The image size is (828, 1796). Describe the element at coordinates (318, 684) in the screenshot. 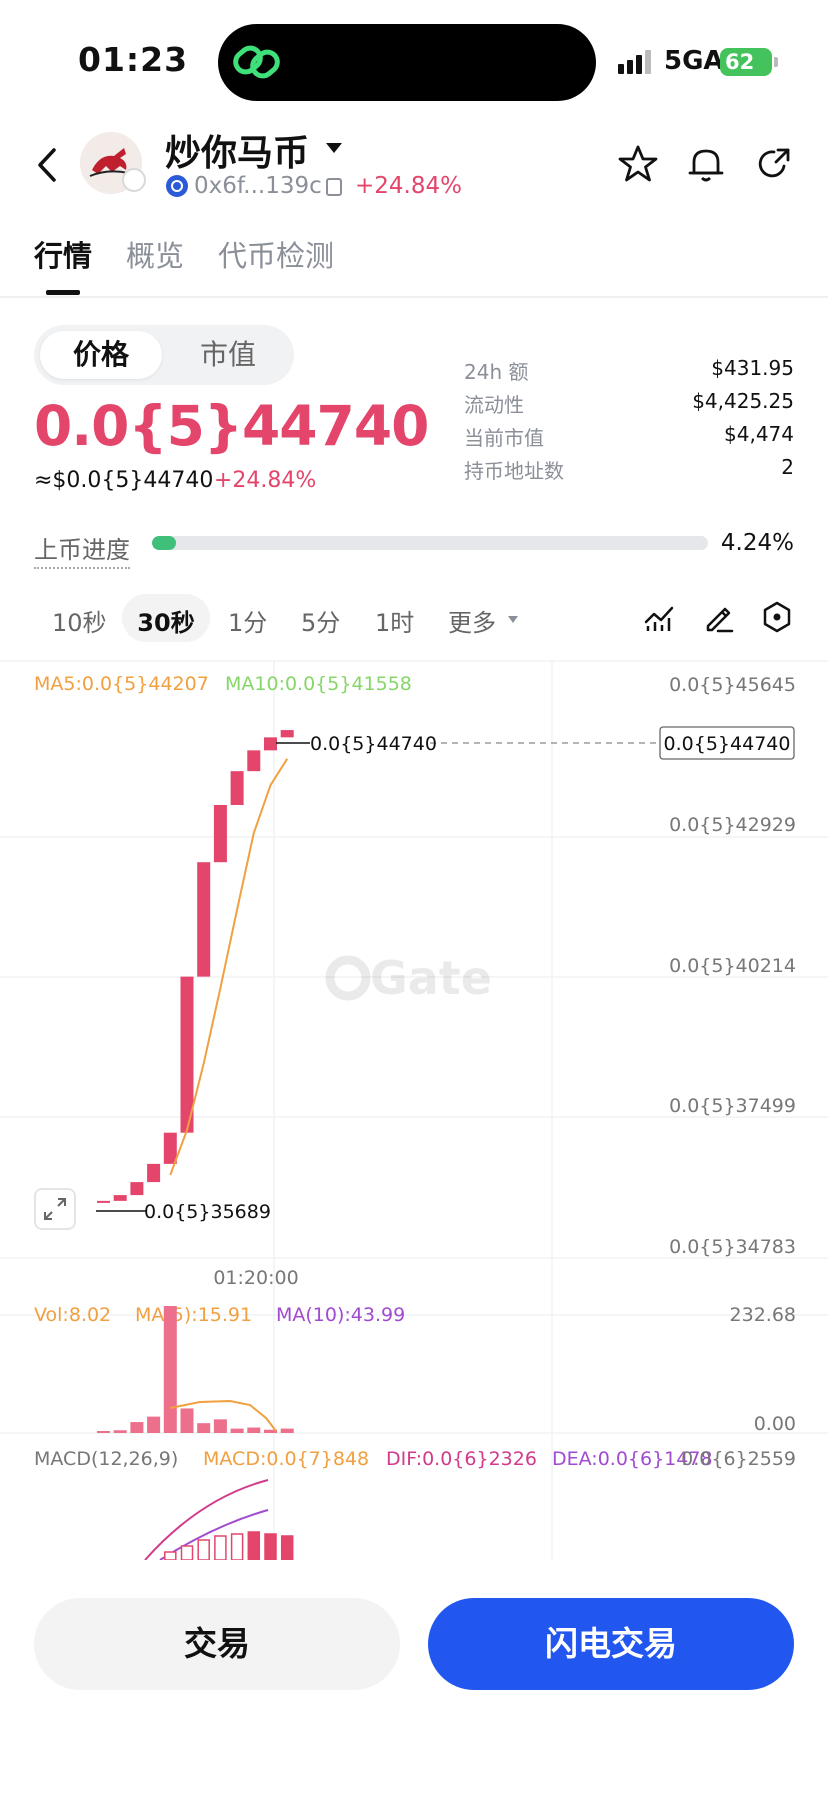

I see `ma10-legend: MA10:0.0{5}41558` at that location.